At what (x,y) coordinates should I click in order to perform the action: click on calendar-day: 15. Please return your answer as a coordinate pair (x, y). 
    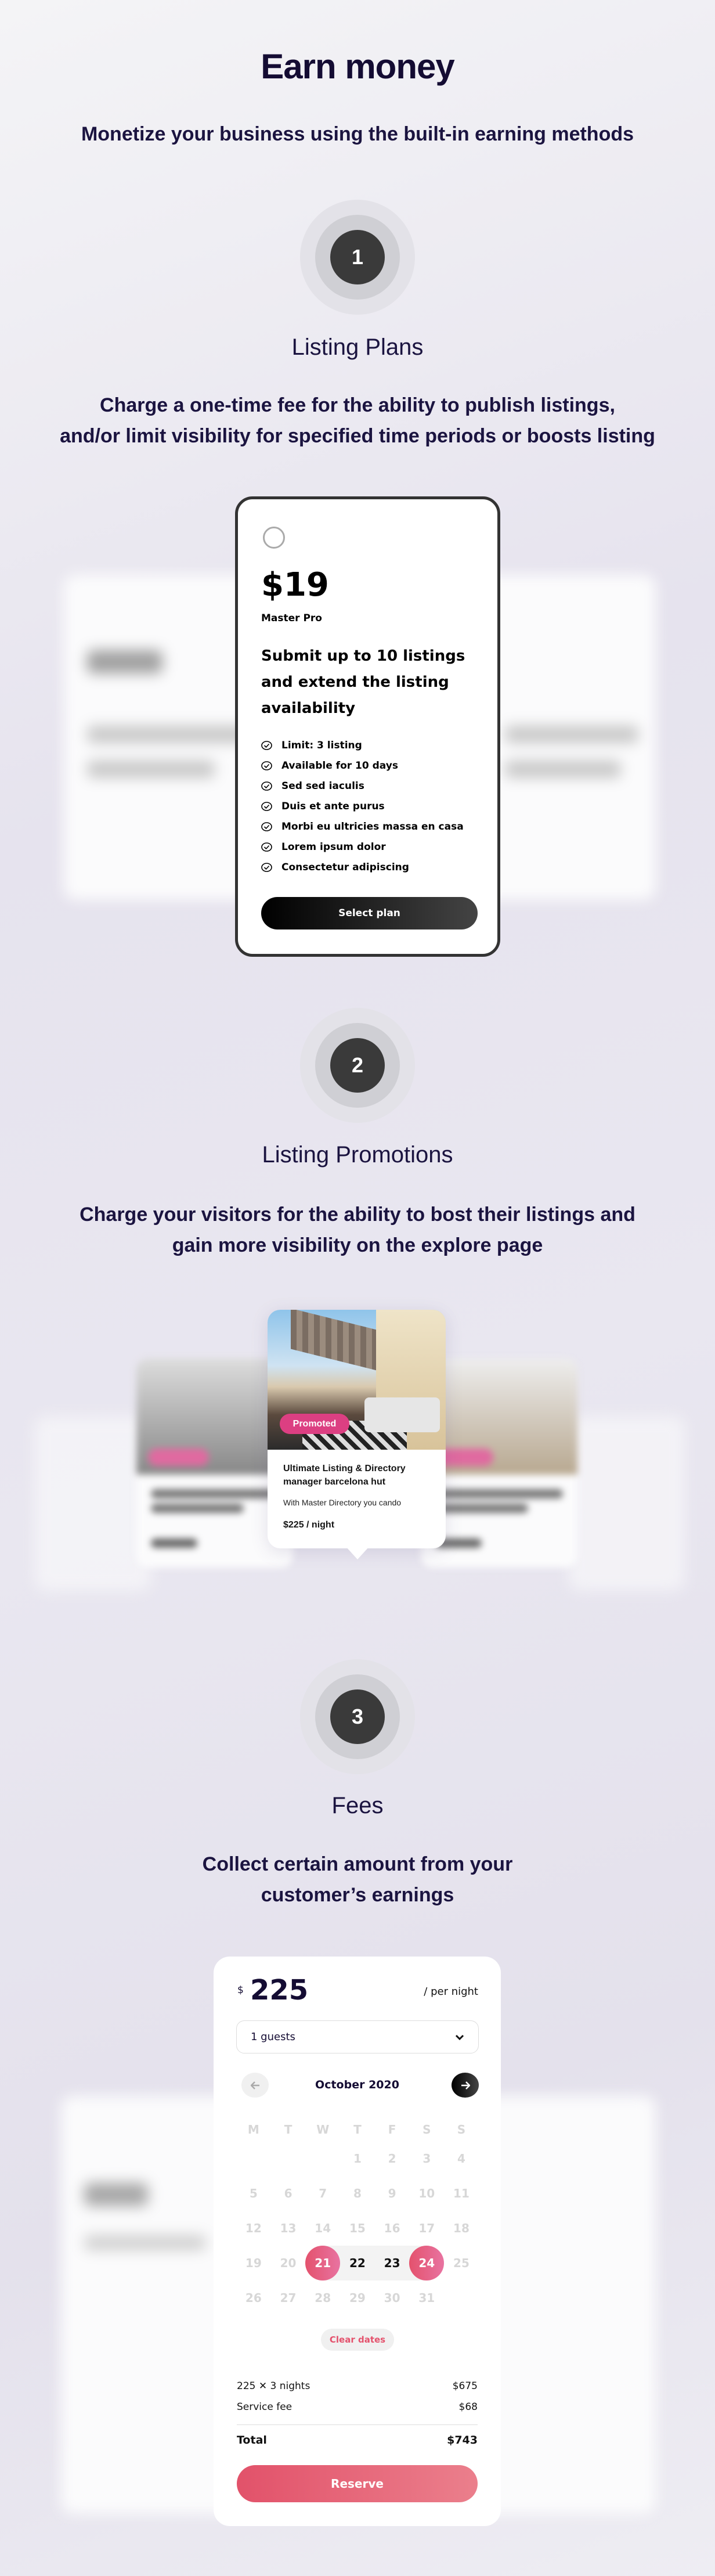
    Looking at the image, I should click on (358, 2228).